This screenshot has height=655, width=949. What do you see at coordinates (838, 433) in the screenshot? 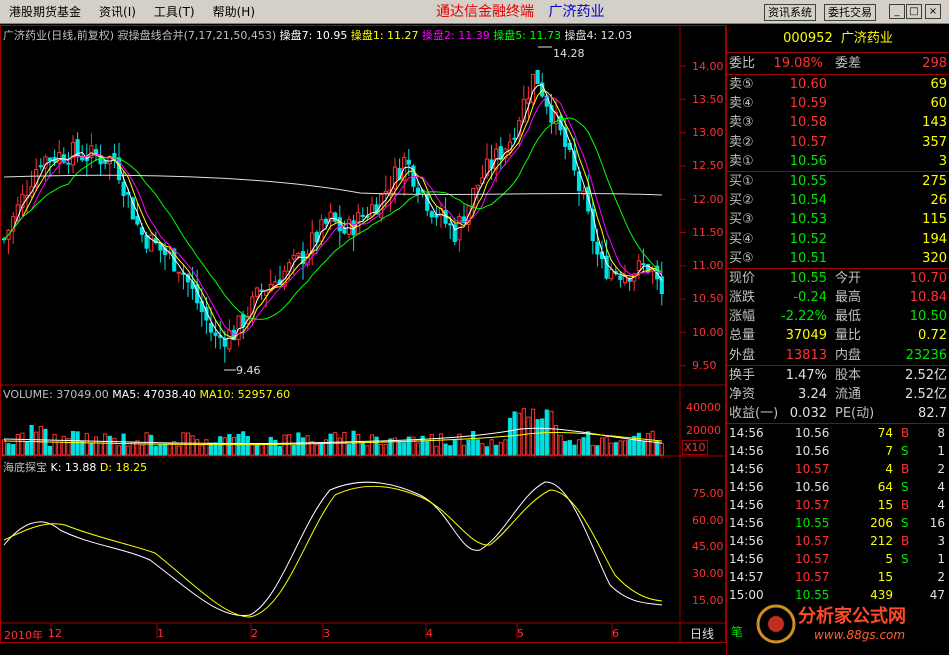
I see `tick-row: 14:56 10.56 74 B 8` at bounding box center [838, 433].